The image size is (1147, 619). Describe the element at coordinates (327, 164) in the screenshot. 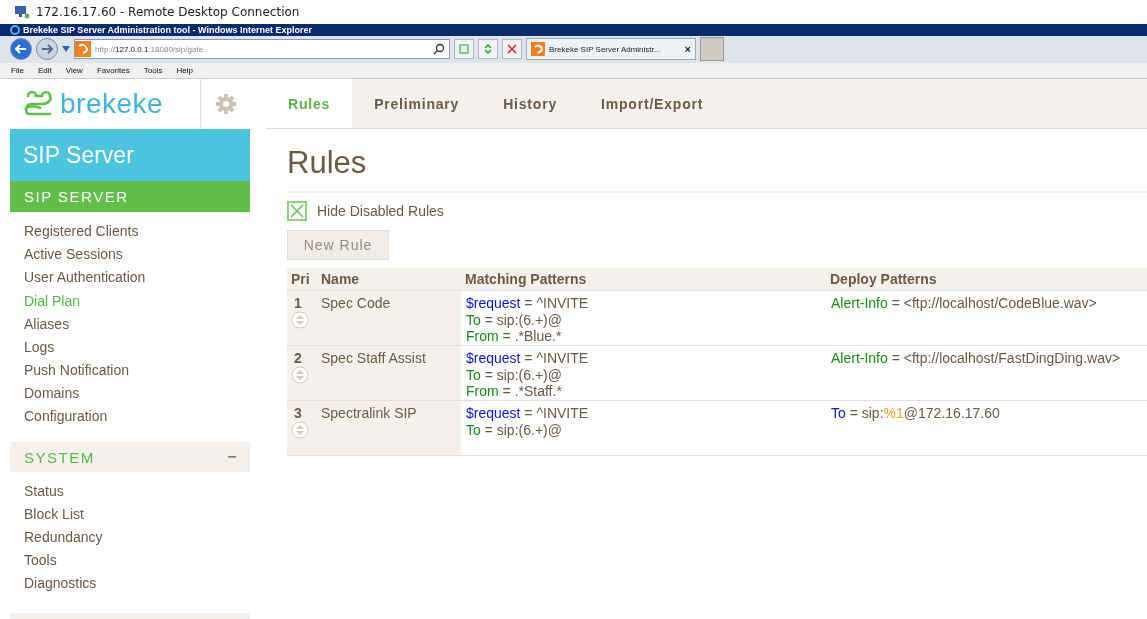

I see `page-title: Rules` at that location.